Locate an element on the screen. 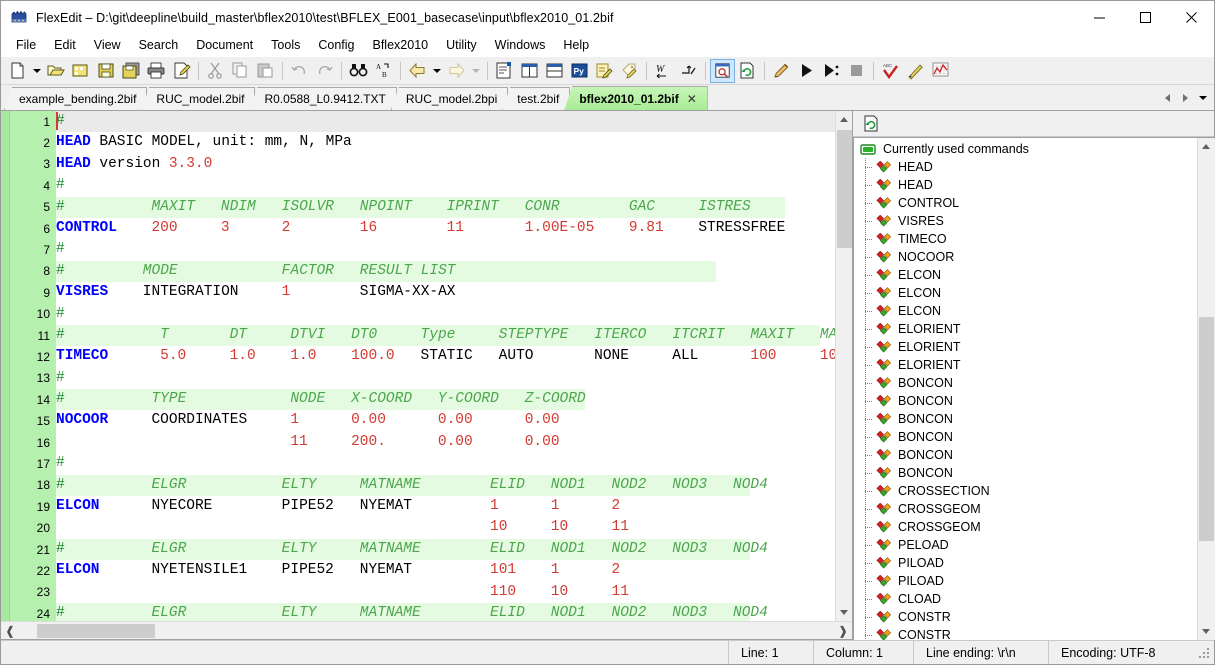  go-back-dropdown-arrow is located at coordinates (437, 71).